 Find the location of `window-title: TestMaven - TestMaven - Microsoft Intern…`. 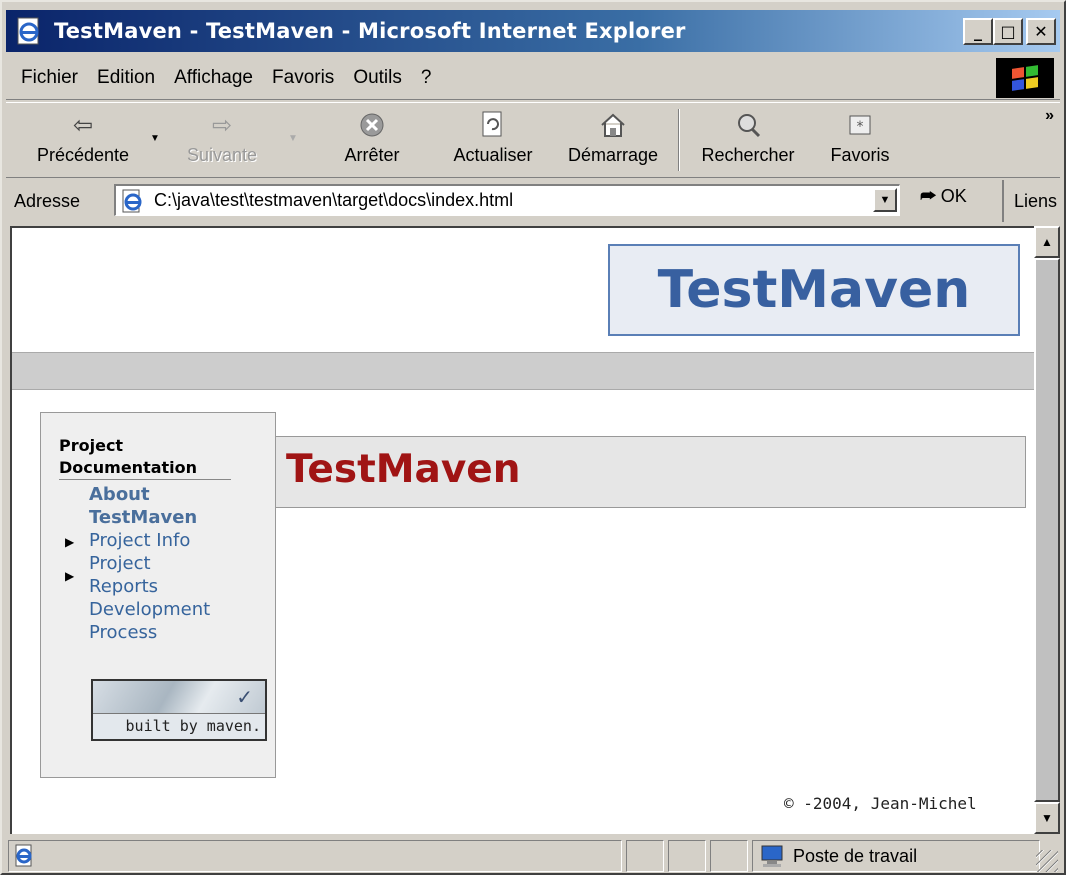

window-title: TestMaven - TestMaven - Microsoft Intern… is located at coordinates (370, 31).